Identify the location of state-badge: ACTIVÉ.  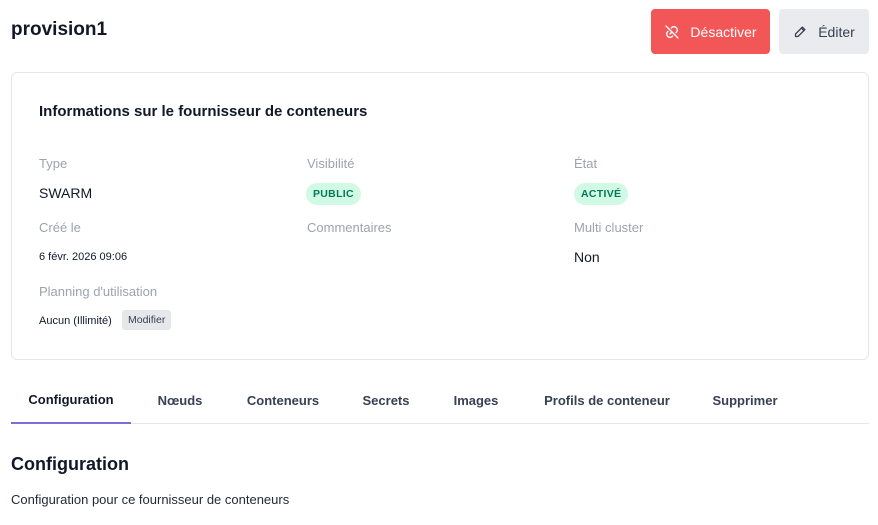
(601, 194).